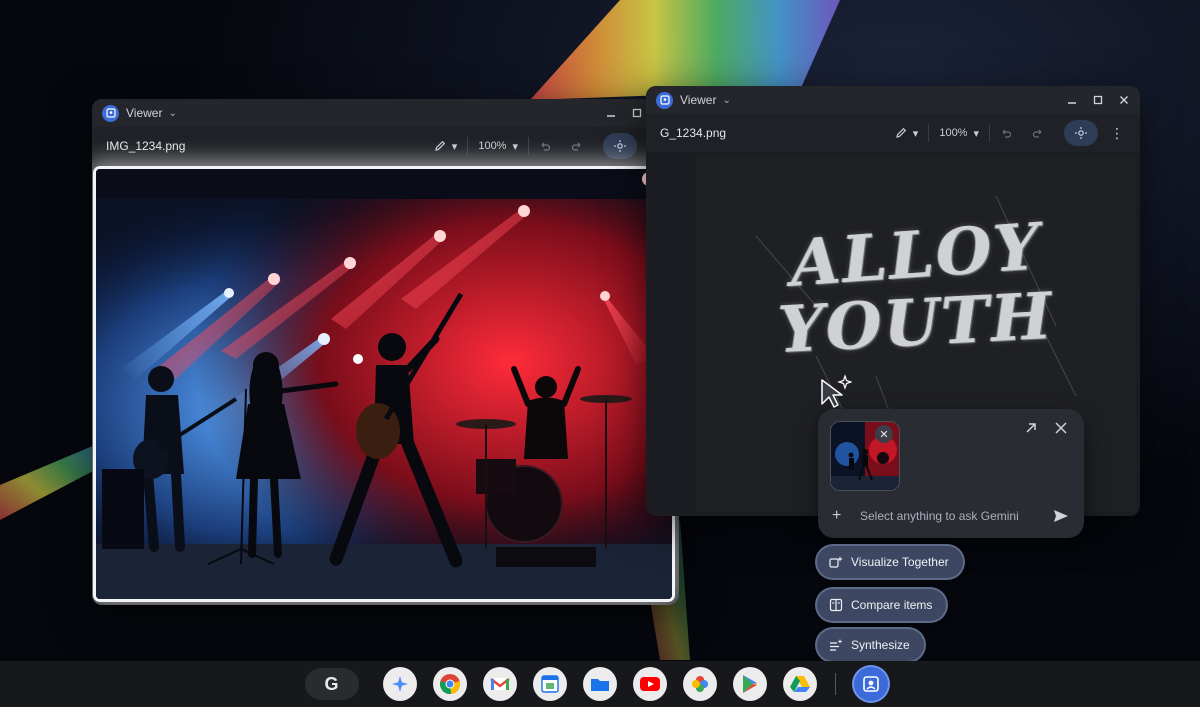 The width and height of the screenshot is (1200, 713). Describe the element at coordinates (870, 684) in the screenshot. I see `gallery-viewer-app-icon` at that location.